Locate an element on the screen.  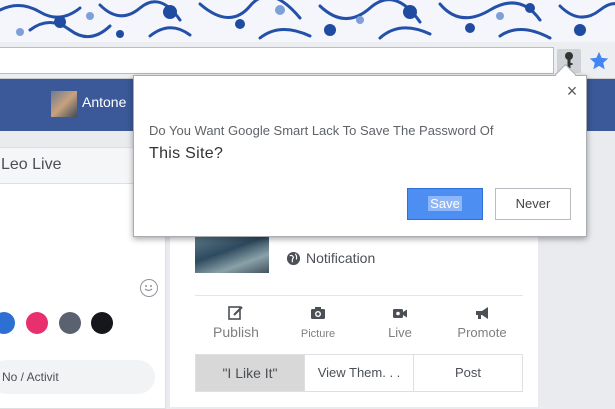
promote-label: Promote is located at coordinates (482, 332).